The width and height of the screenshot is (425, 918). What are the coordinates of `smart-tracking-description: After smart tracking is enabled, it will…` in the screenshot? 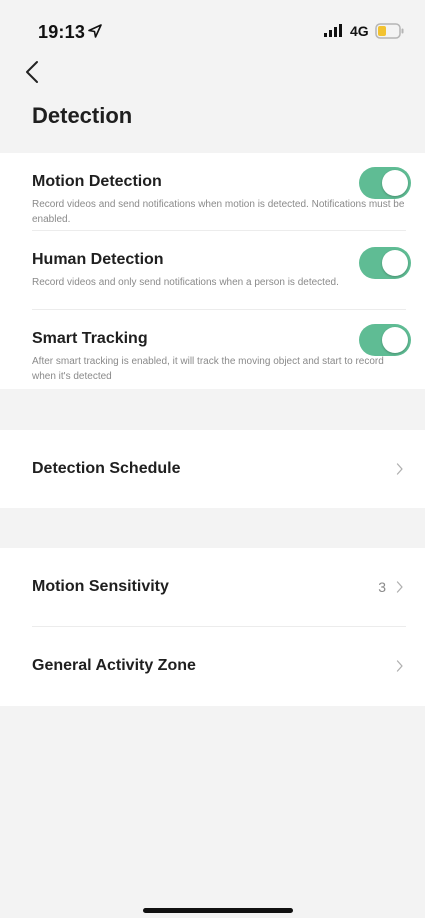 It's located at (208, 369).